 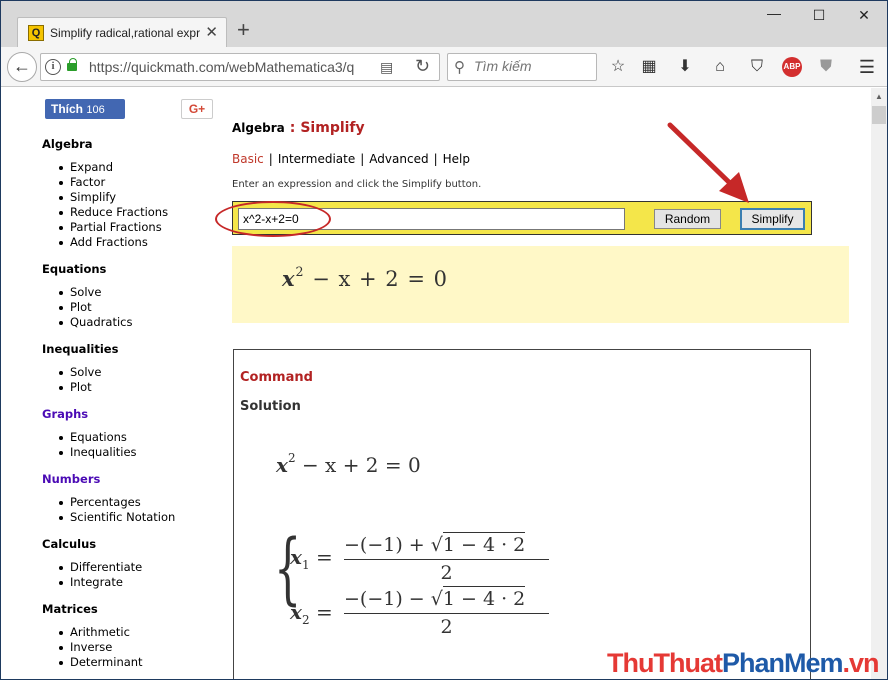 I want to click on pocket-icon: ⛉, so click(x=757, y=67).